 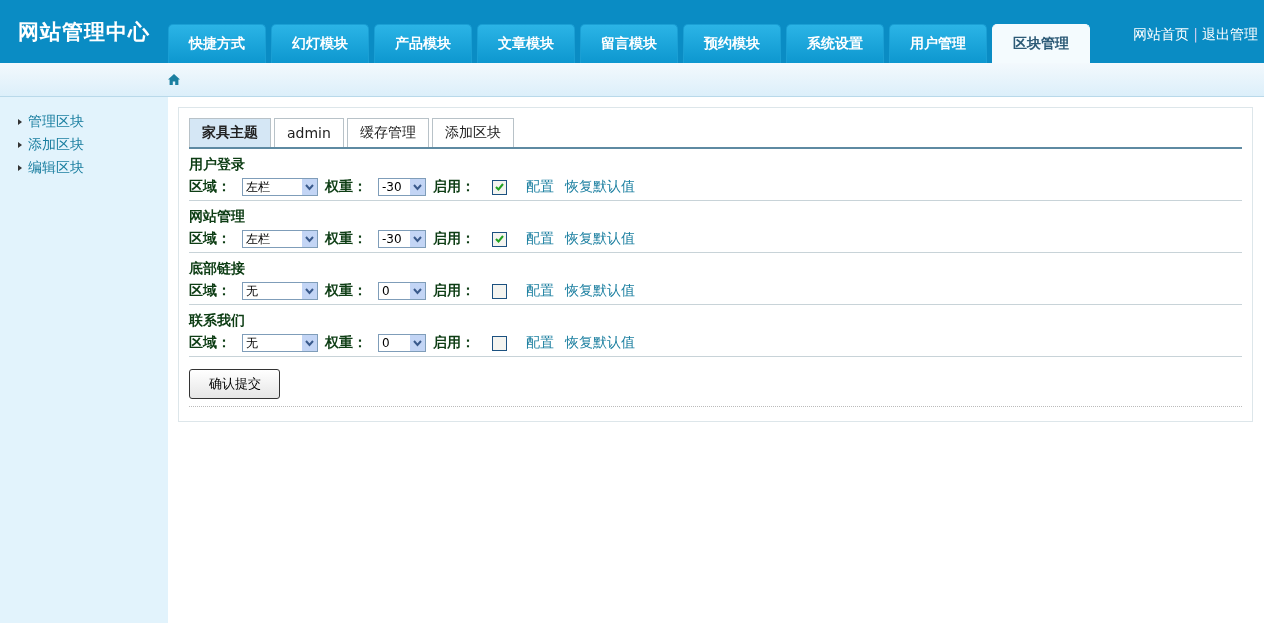 I want to click on block-title: 联系我们, so click(x=217, y=321).